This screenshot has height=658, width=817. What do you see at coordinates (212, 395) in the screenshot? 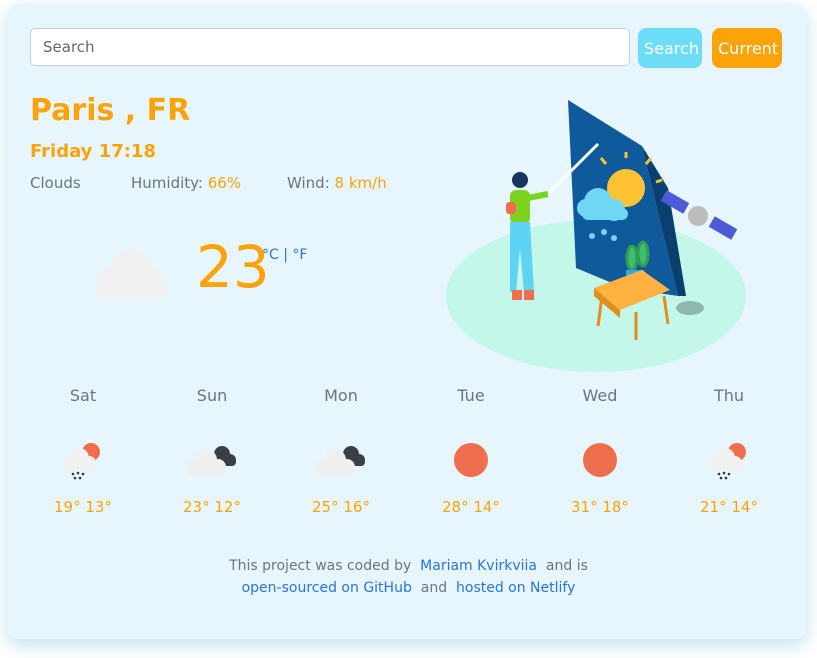
I see `forecast-day: Sun` at bounding box center [212, 395].